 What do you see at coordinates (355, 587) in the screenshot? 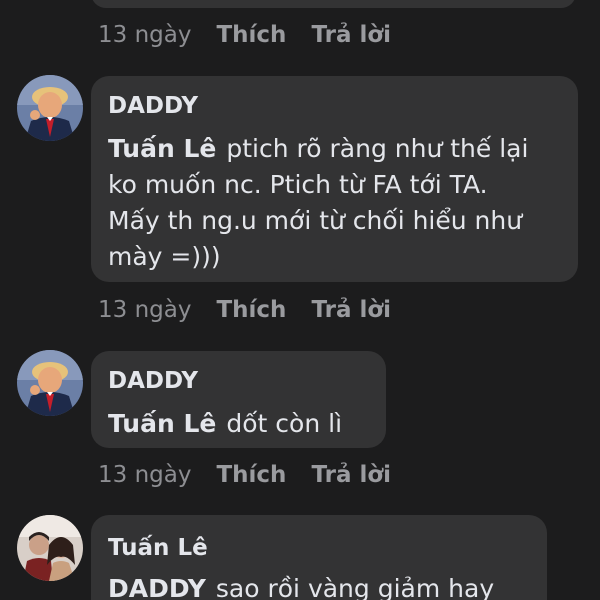
I see `comment-text: sao rồi vàng giảm hay` at bounding box center [355, 587].